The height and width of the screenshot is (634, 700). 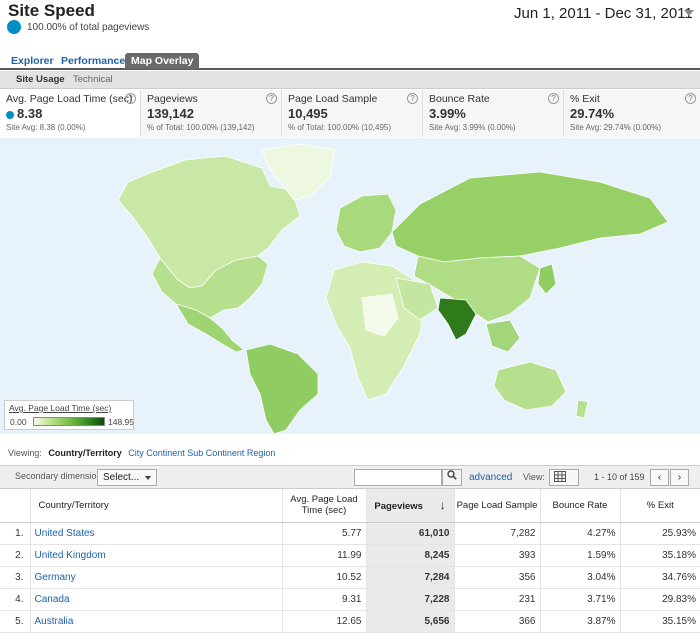 I want to click on country-link: United States, so click(x=65, y=533).